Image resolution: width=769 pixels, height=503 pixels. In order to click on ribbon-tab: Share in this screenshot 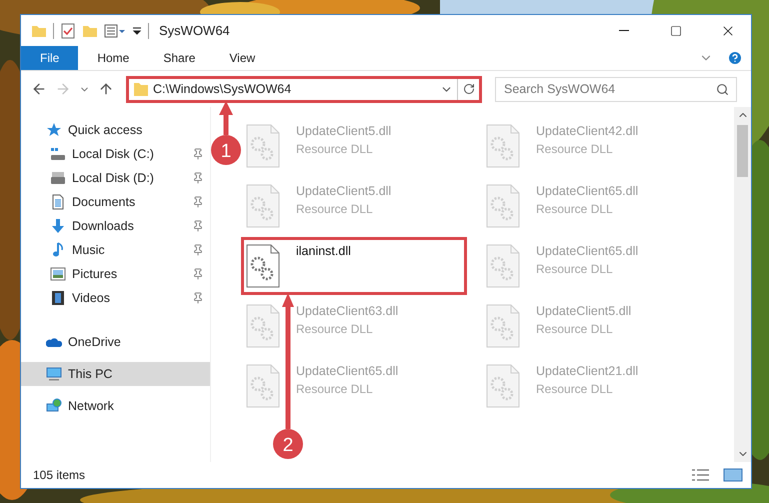, I will do `click(179, 58)`.